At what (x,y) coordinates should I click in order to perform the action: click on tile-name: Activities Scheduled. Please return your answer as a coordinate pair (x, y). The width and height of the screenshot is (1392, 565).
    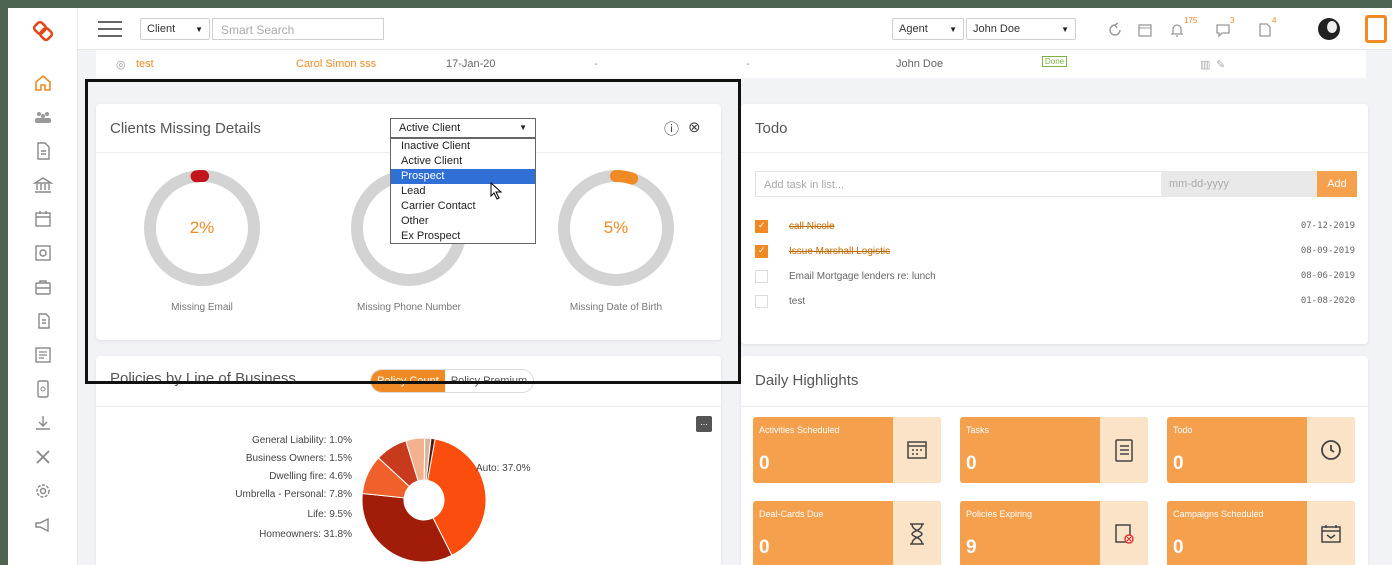
    Looking at the image, I should click on (799, 430).